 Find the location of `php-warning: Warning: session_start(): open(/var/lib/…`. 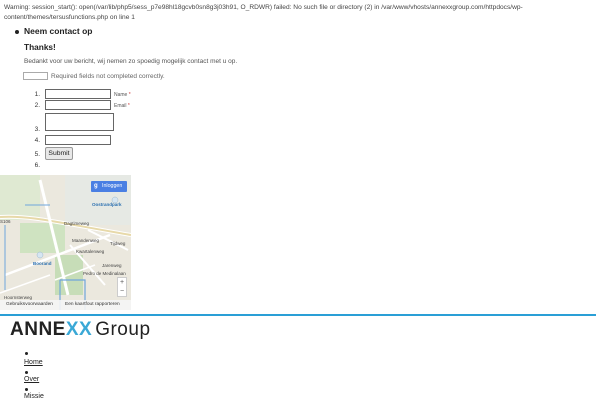

php-warning: Warning: session_start(): open(/var/lib/… is located at coordinates (263, 12).